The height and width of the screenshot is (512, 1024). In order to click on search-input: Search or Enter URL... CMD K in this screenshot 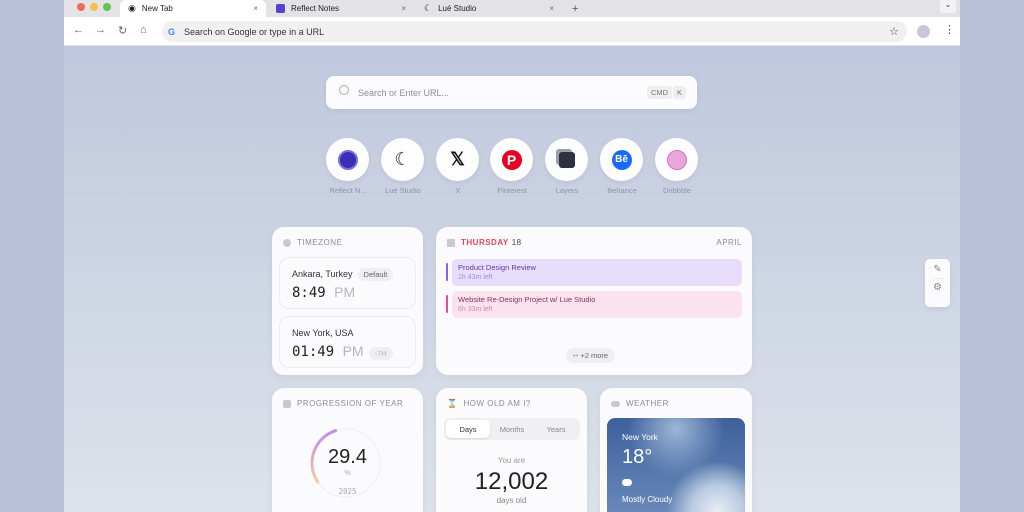, I will do `click(511, 92)`.